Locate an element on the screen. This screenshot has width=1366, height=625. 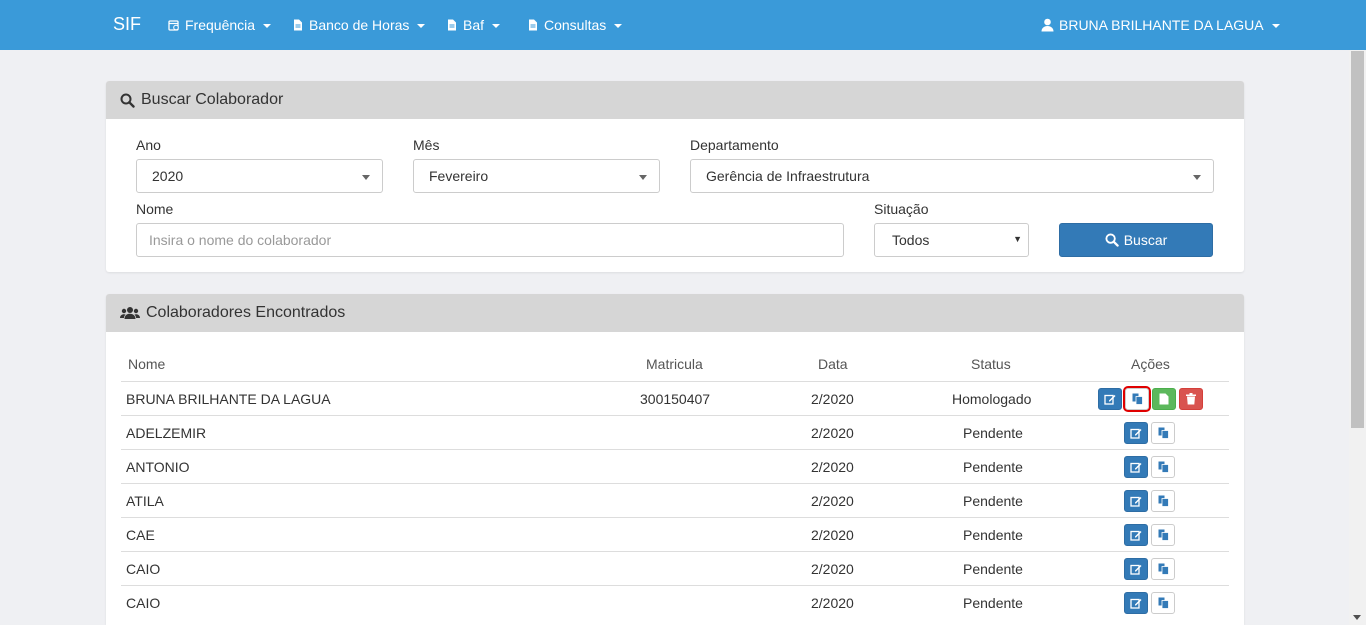
column-header-acoes: Ações is located at coordinates (1150, 364).